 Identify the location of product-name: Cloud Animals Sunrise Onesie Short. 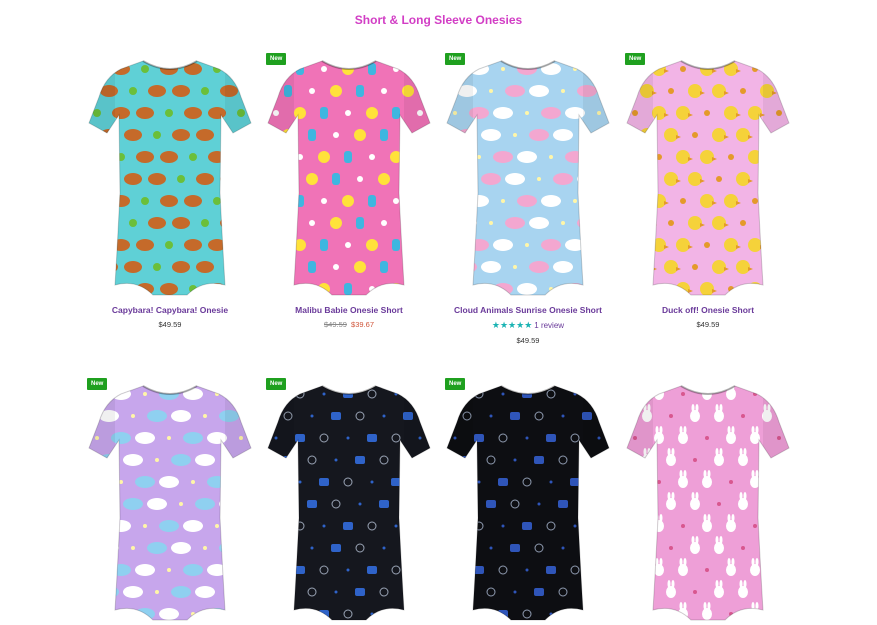
(528, 310).